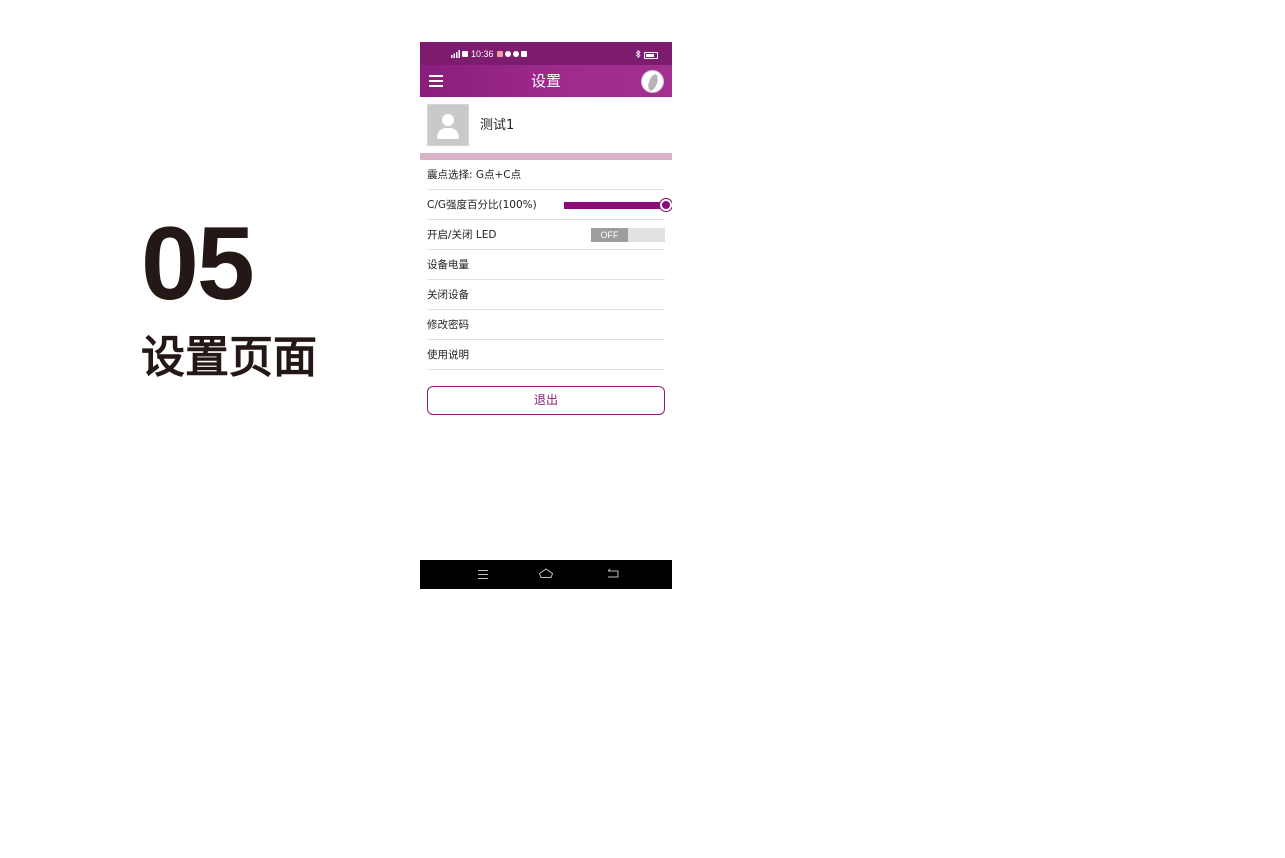 The image size is (1285, 858). What do you see at coordinates (546, 325) in the screenshot?
I see `setting-change-password: 修改密码` at bounding box center [546, 325].